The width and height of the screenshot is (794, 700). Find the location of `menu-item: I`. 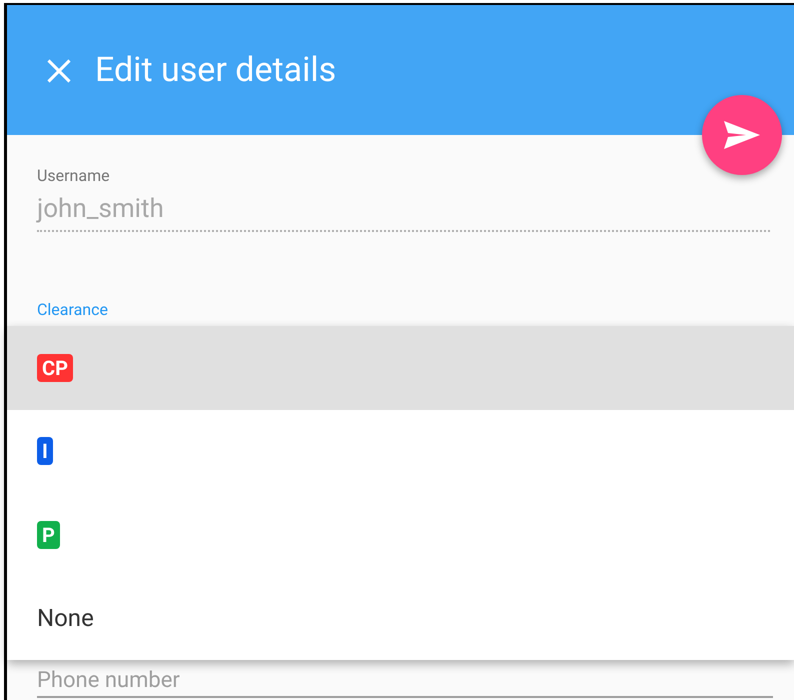

menu-item: I is located at coordinates (400, 451).